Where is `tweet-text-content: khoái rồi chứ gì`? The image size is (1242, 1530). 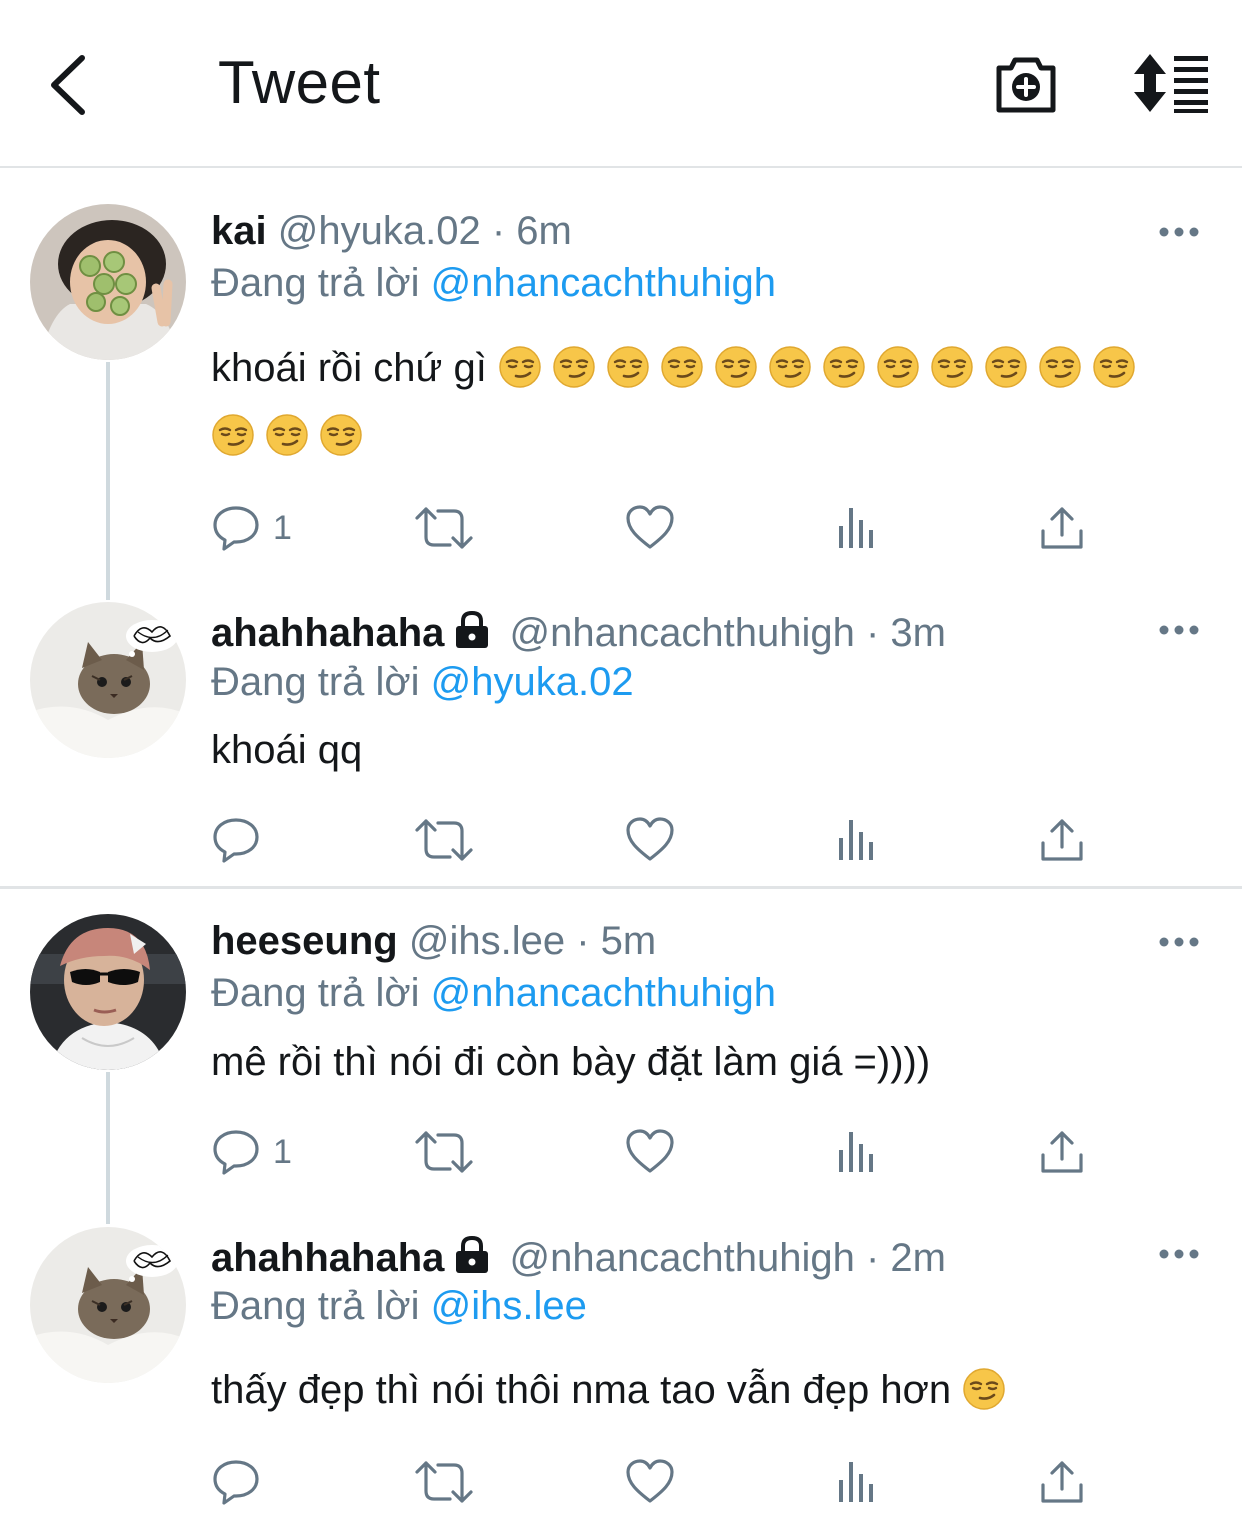 tweet-text-content: khoái rồi chứ gì is located at coordinates (349, 368).